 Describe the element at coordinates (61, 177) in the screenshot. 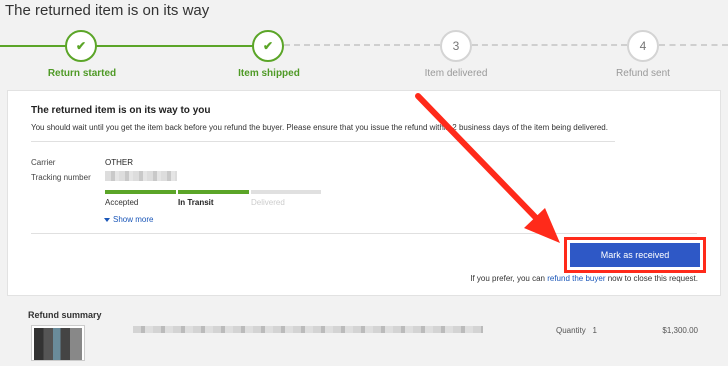

I see `tracking-number-label: Tracking number` at that location.